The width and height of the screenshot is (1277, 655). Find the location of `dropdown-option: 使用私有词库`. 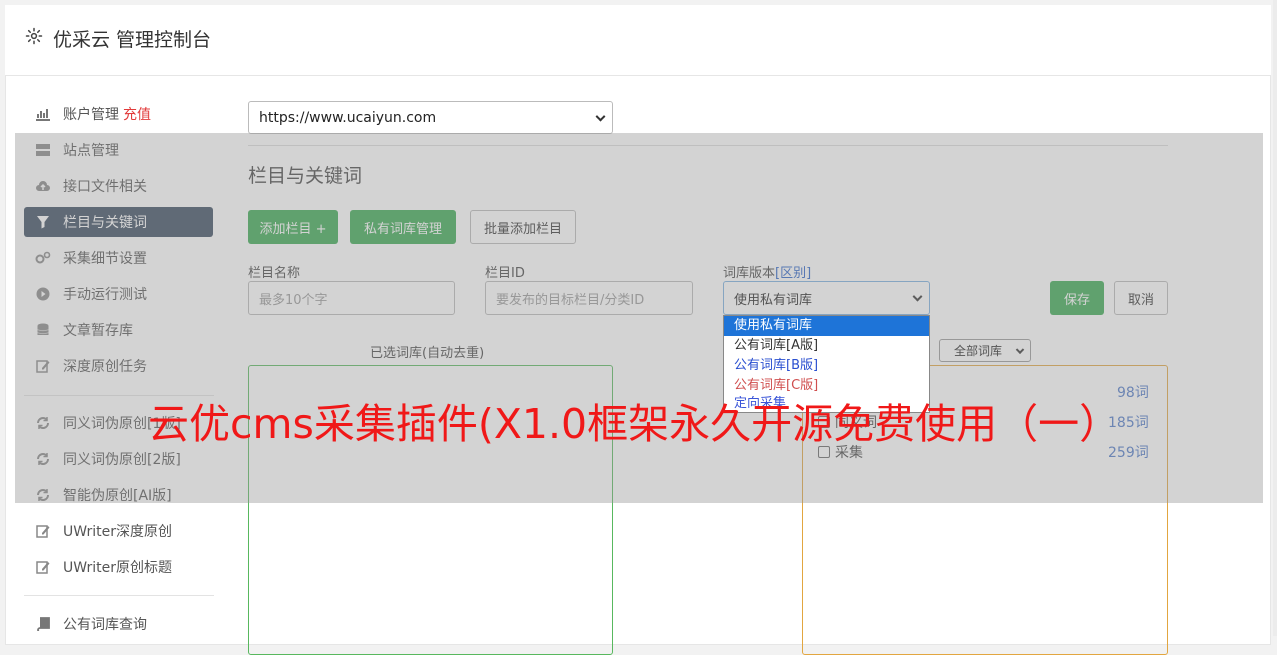

dropdown-option: 使用私有词库 is located at coordinates (826, 326).